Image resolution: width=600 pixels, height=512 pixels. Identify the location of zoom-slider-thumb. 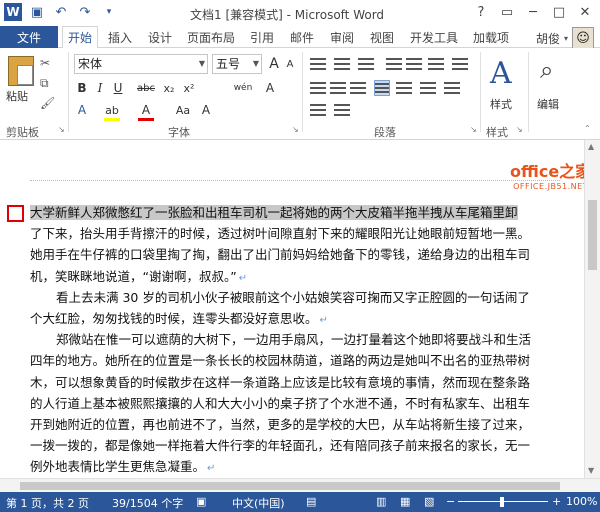
(502, 502).